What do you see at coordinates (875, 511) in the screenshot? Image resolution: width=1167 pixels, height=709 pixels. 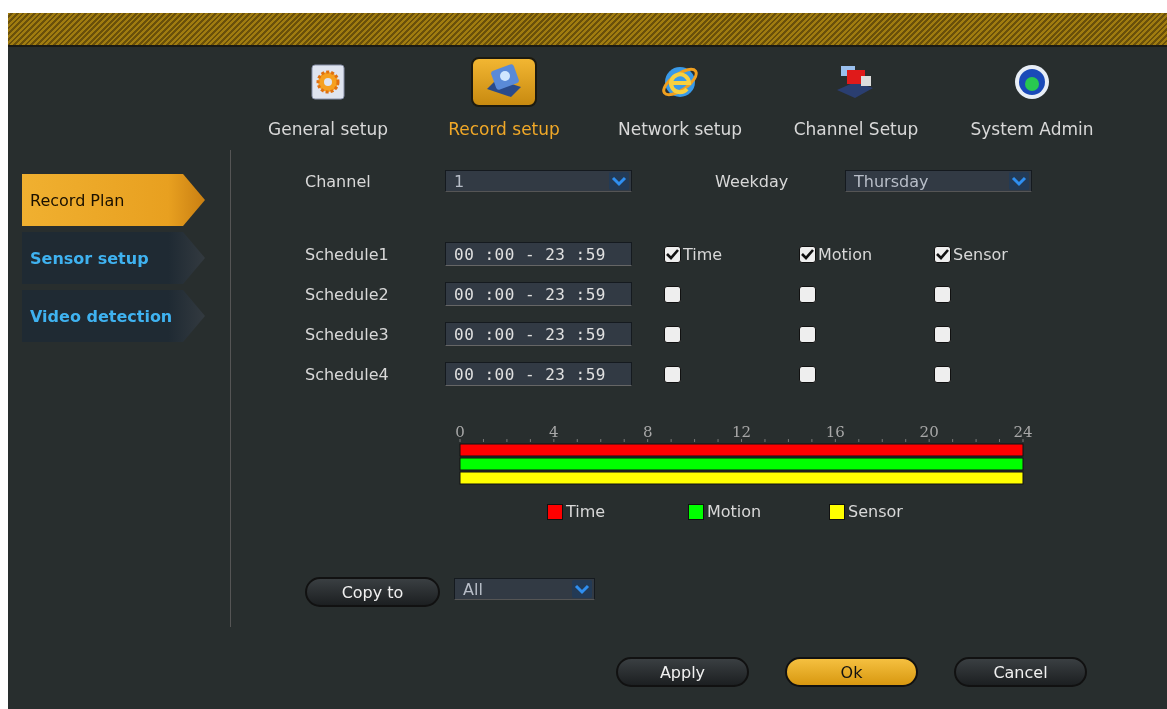 I see `legend-label: Sensor` at bounding box center [875, 511].